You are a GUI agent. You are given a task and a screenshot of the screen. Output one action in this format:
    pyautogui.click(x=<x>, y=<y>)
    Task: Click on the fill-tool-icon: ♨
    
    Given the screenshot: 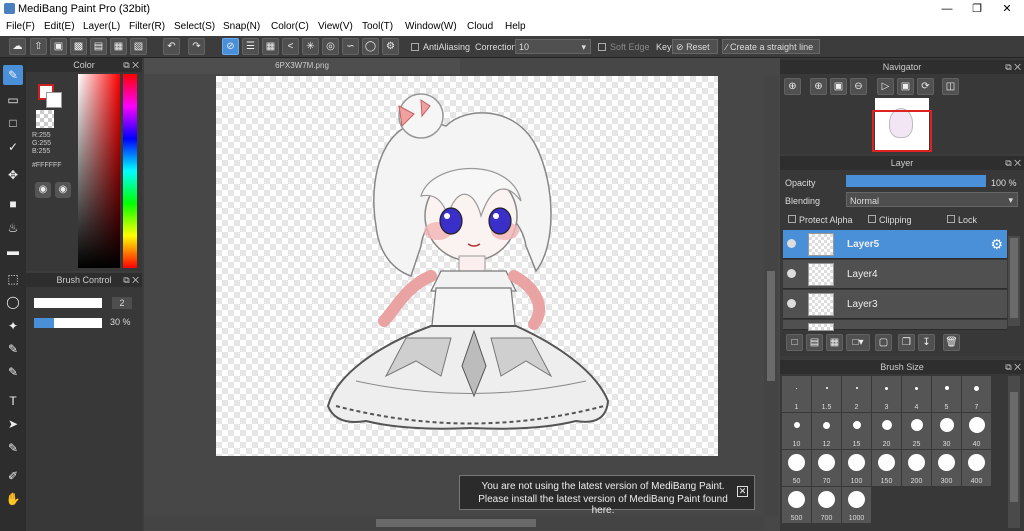 What is the action you would take?
    pyautogui.click(x=13, y=228)
    